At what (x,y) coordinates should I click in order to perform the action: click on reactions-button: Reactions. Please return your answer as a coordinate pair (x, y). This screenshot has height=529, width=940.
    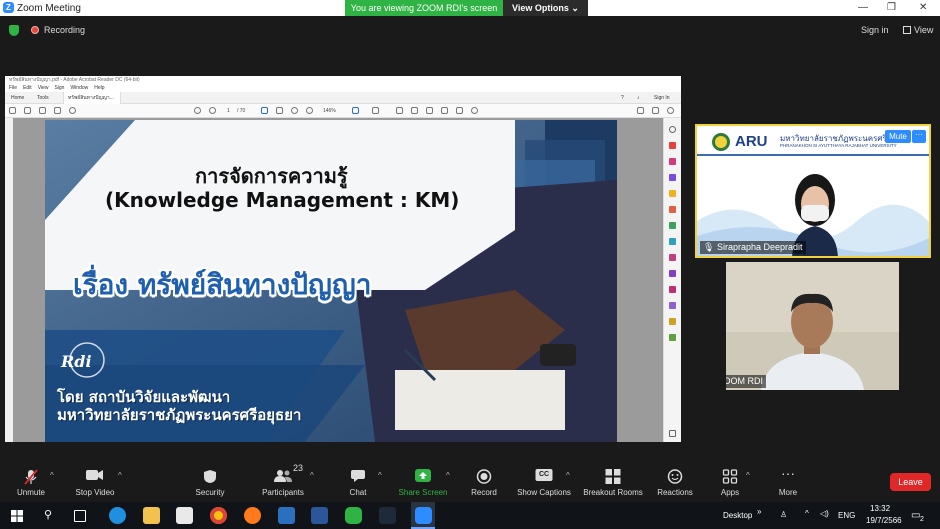
    Looking at the image, I should click on (675, 482).